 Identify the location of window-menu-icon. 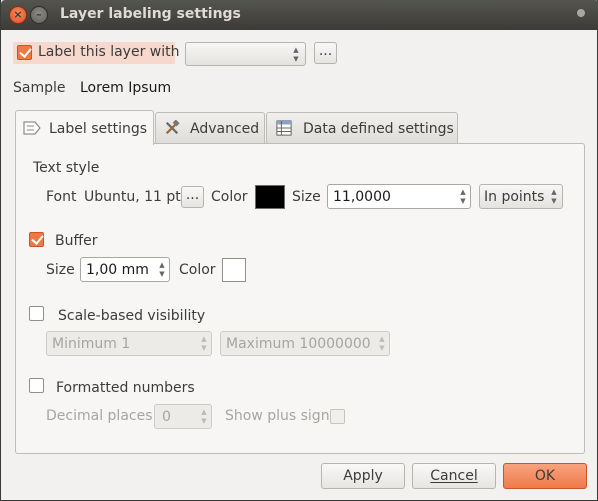
(581, 13).